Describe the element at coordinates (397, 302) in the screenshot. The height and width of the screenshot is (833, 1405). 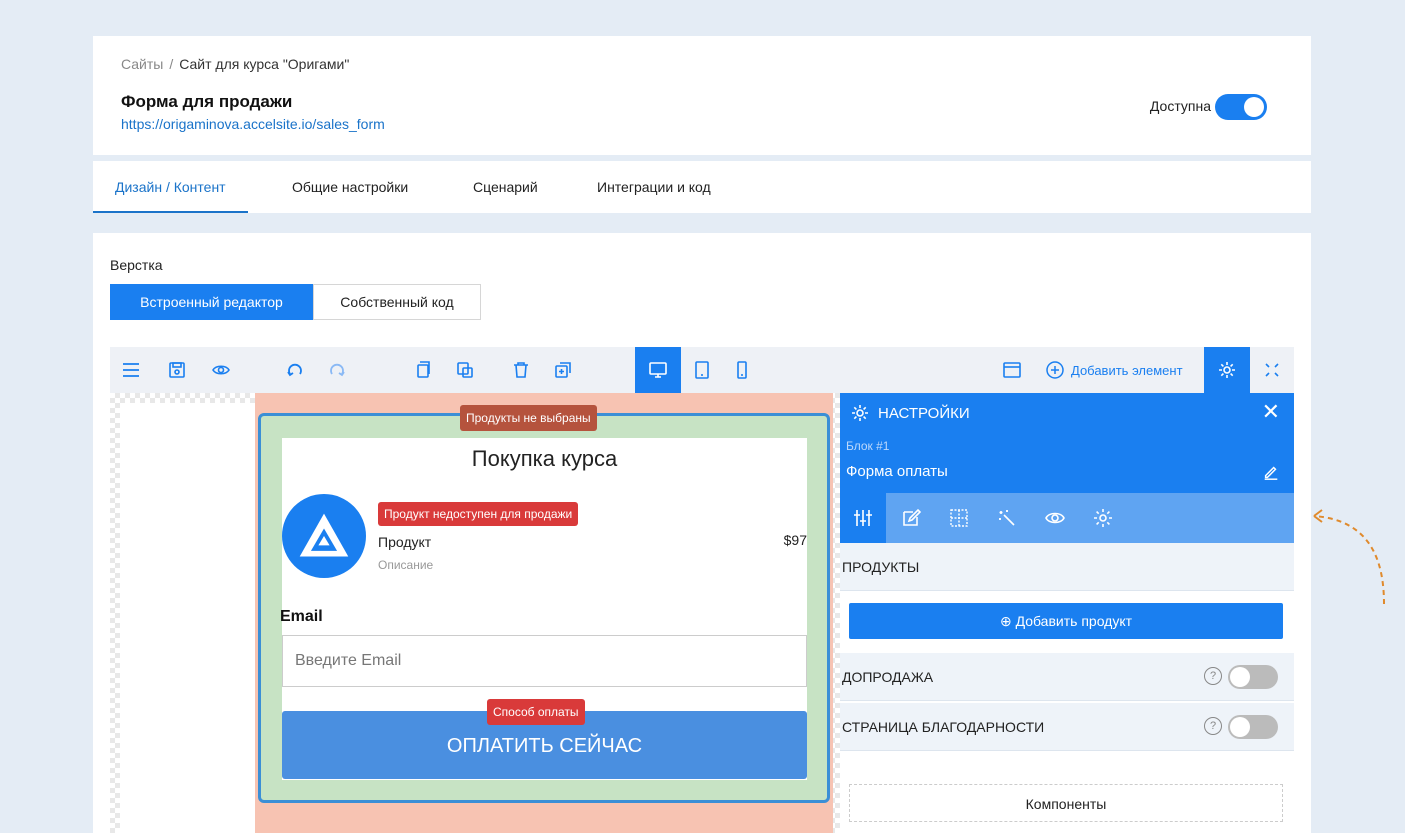
I see `own-code-button: Собственный код` at that location.